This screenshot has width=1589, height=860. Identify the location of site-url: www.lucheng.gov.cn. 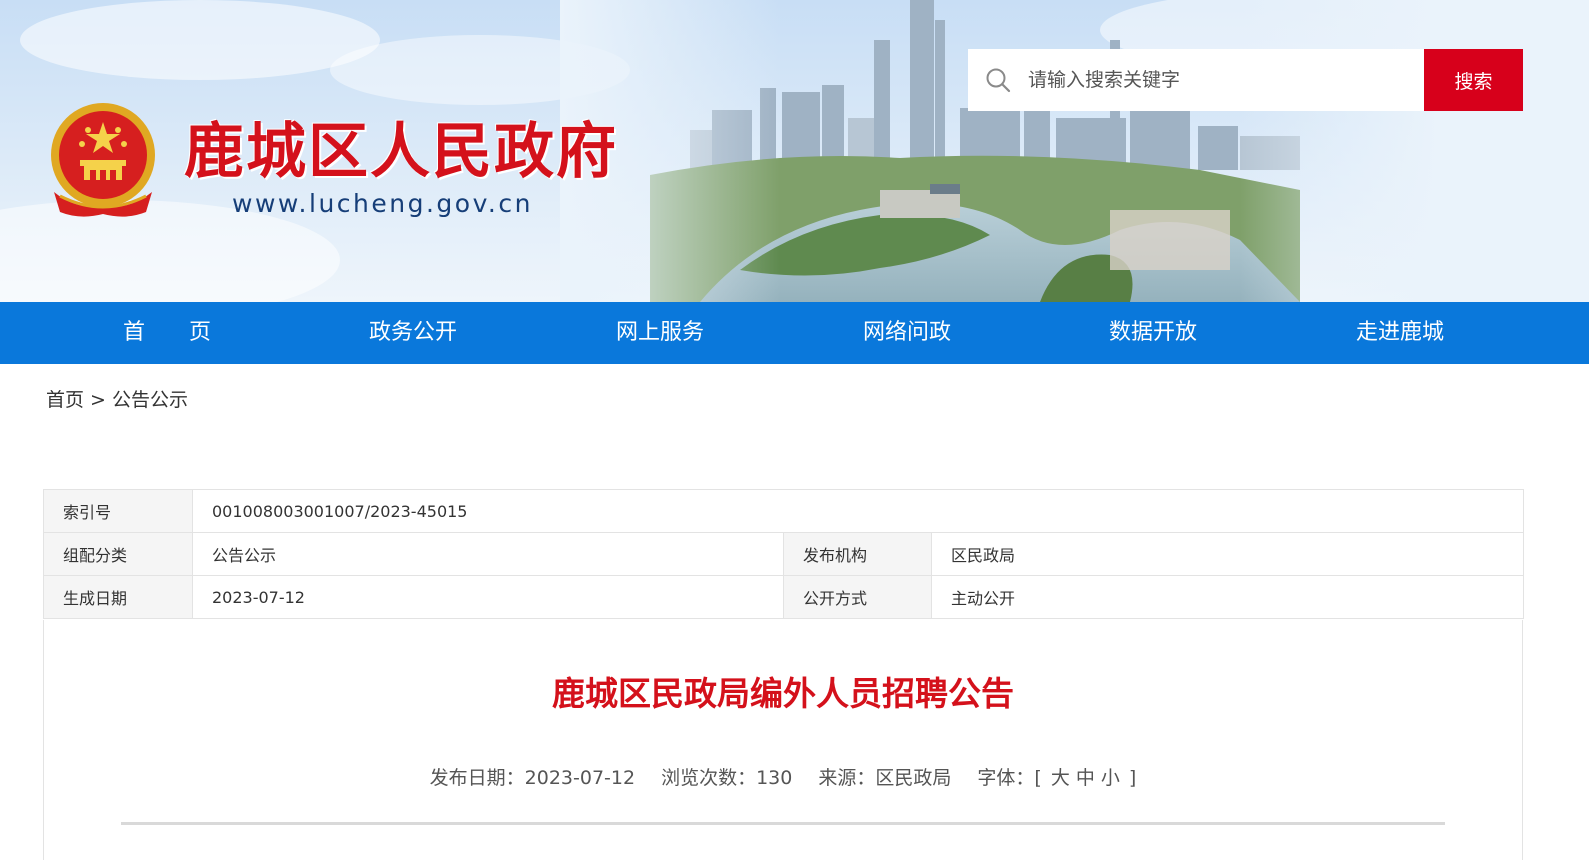
(382, 203).